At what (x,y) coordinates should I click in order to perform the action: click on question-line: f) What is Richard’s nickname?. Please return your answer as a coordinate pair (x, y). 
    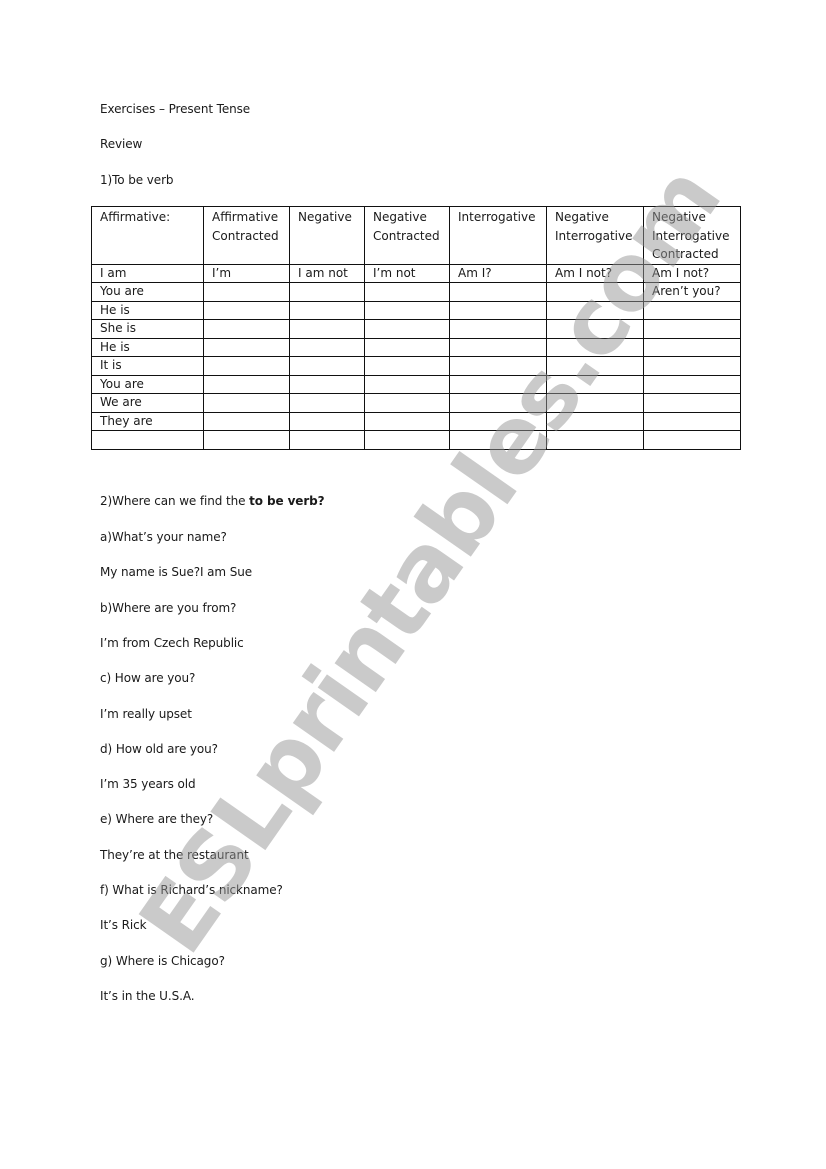
    Looking at the image, I should click on (191, 890).